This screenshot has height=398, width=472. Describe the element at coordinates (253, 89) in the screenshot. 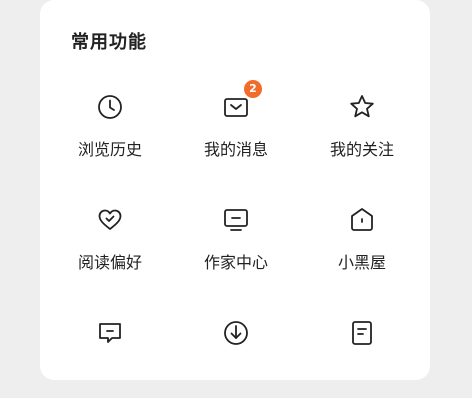

I see `unread-count-badge: 2` at that location.